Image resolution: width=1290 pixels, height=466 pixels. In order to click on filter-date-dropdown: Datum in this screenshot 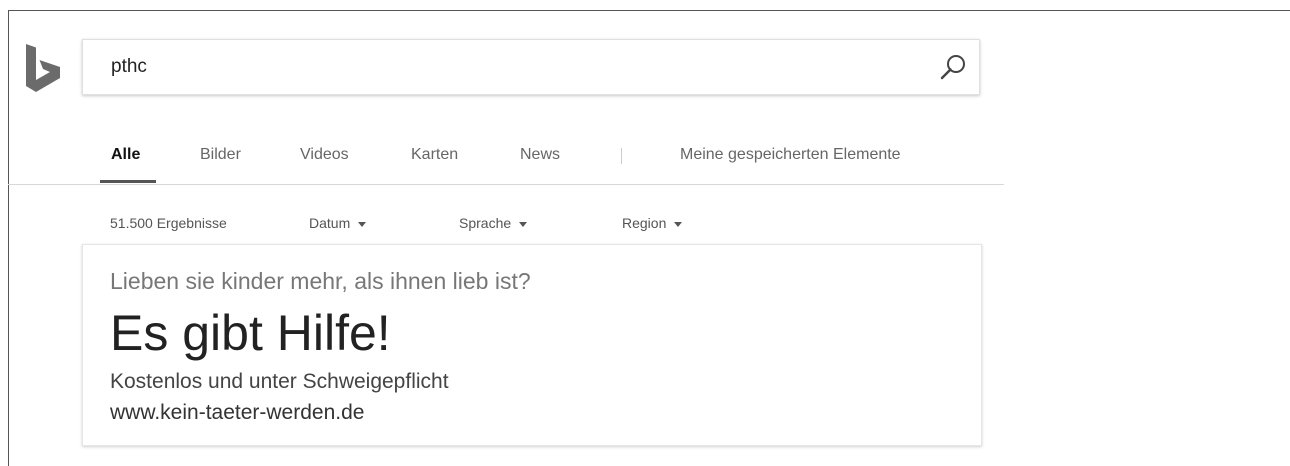, I will do `click(338, 223)`.